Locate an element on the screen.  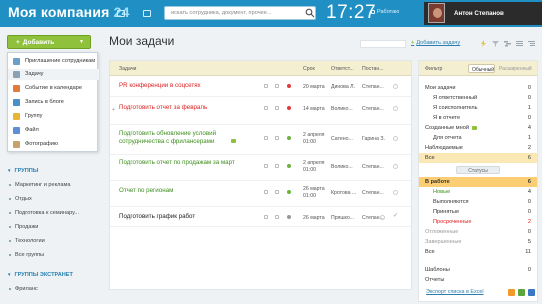
checkmark-icon: ✓ is located at coordinates (395, 216).